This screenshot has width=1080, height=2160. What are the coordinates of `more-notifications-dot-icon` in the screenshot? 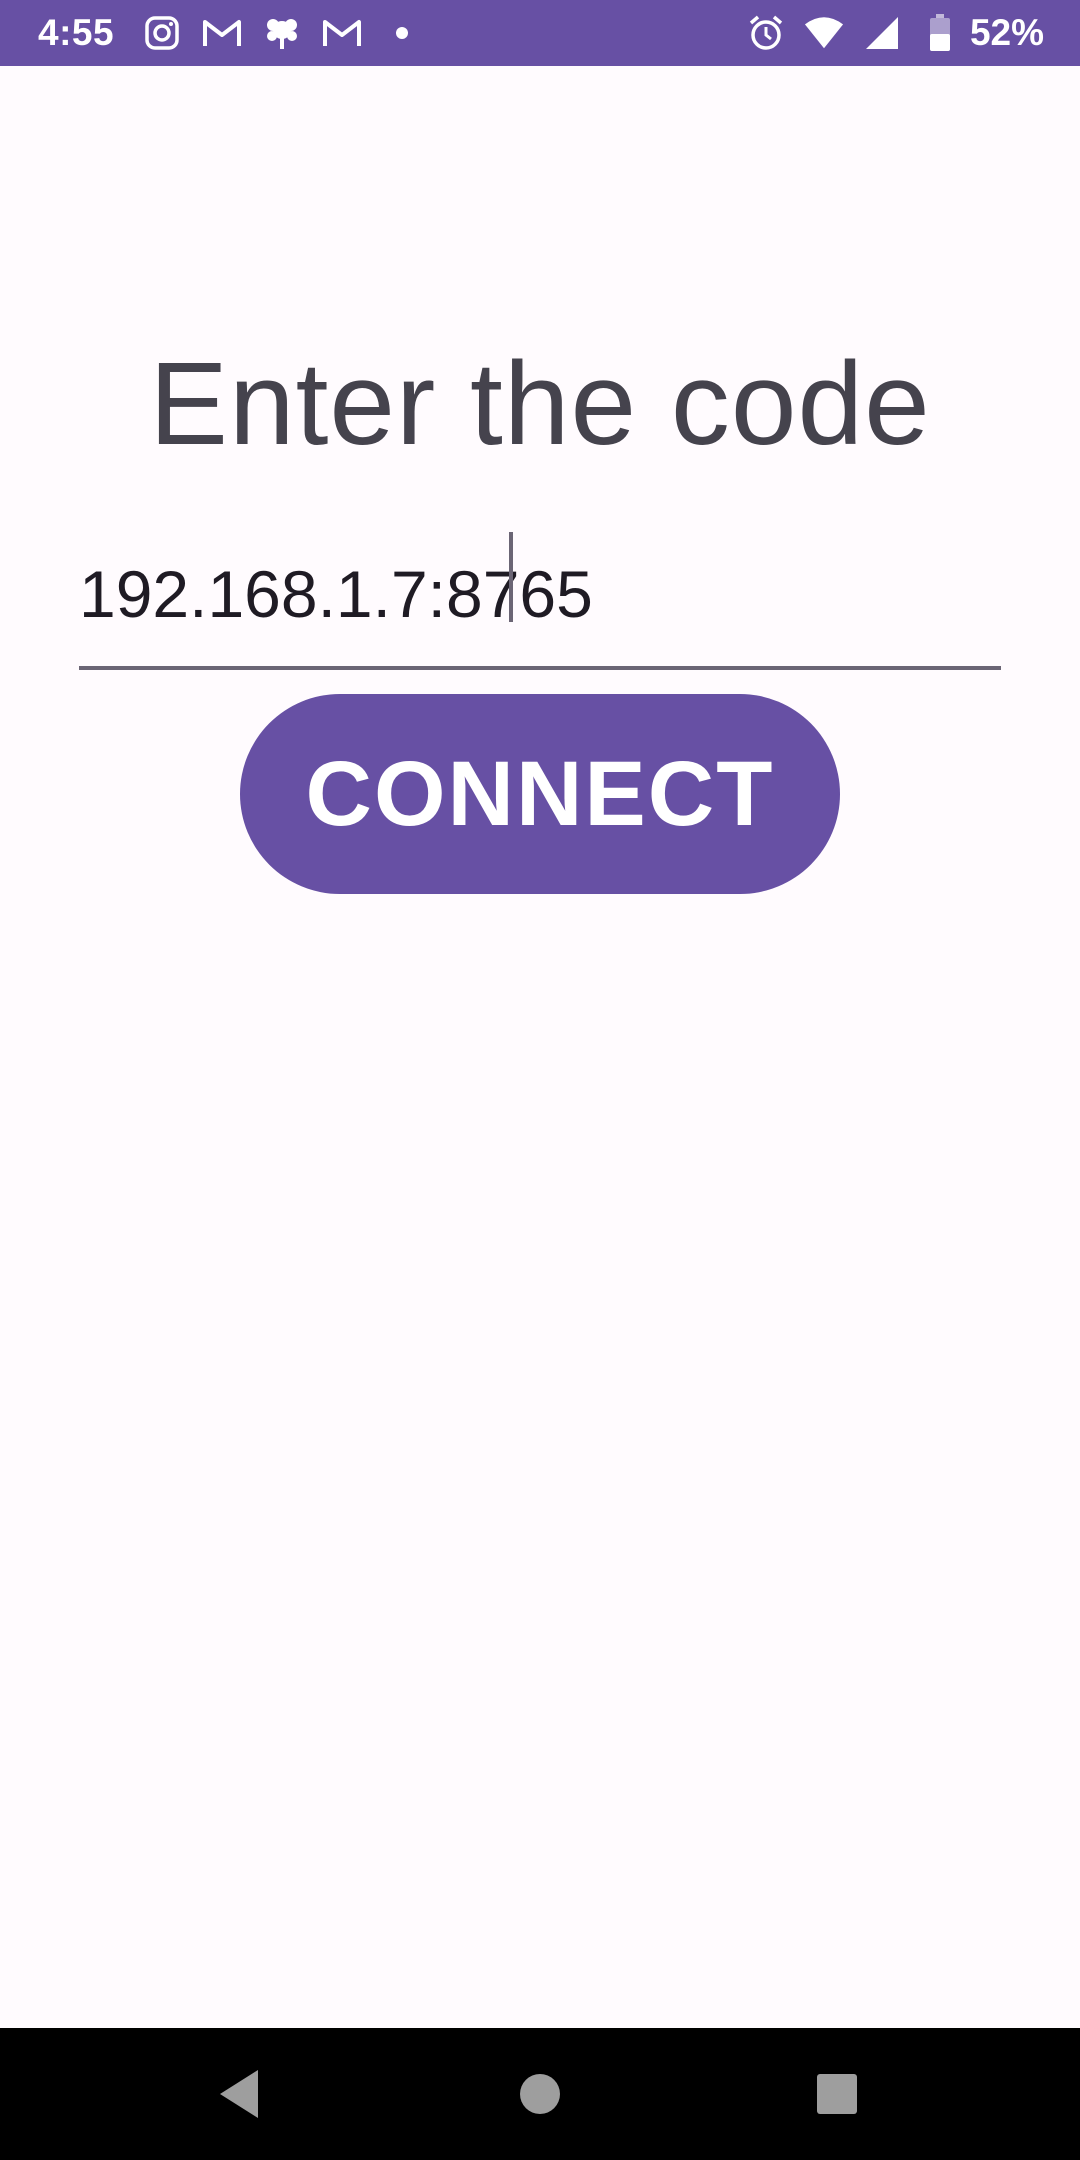 It's located at (402, 33).